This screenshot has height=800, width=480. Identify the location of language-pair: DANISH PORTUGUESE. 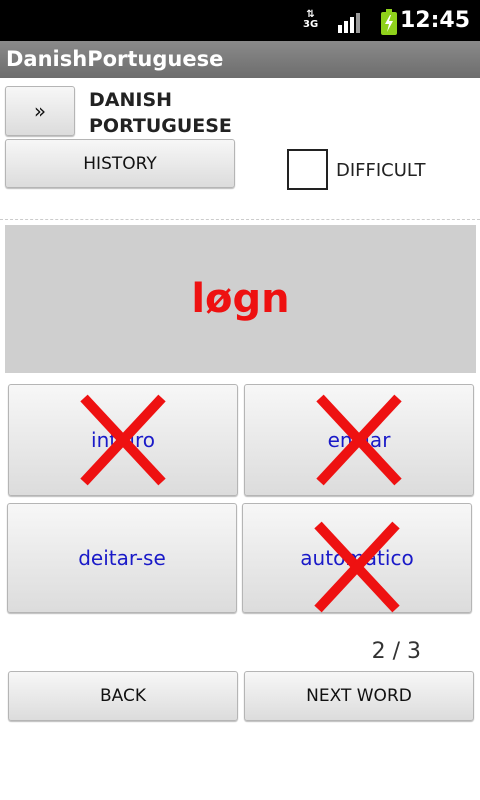
(160, 113).